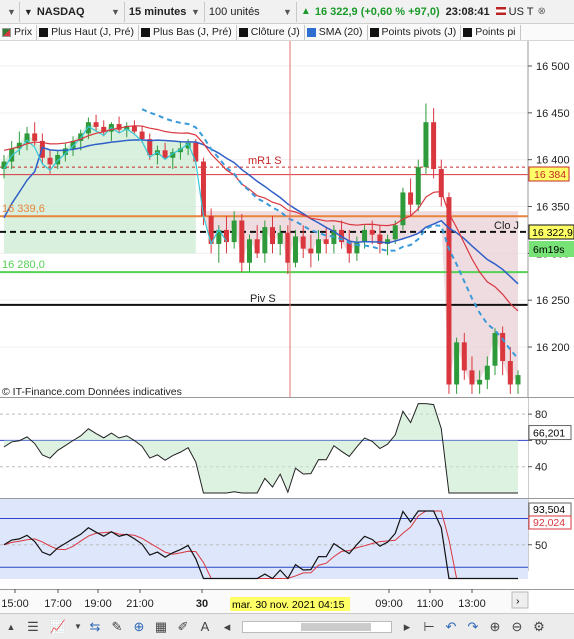 The image size is (574, 639). I want to click on time-tick-label: 30, so click(202, 604).